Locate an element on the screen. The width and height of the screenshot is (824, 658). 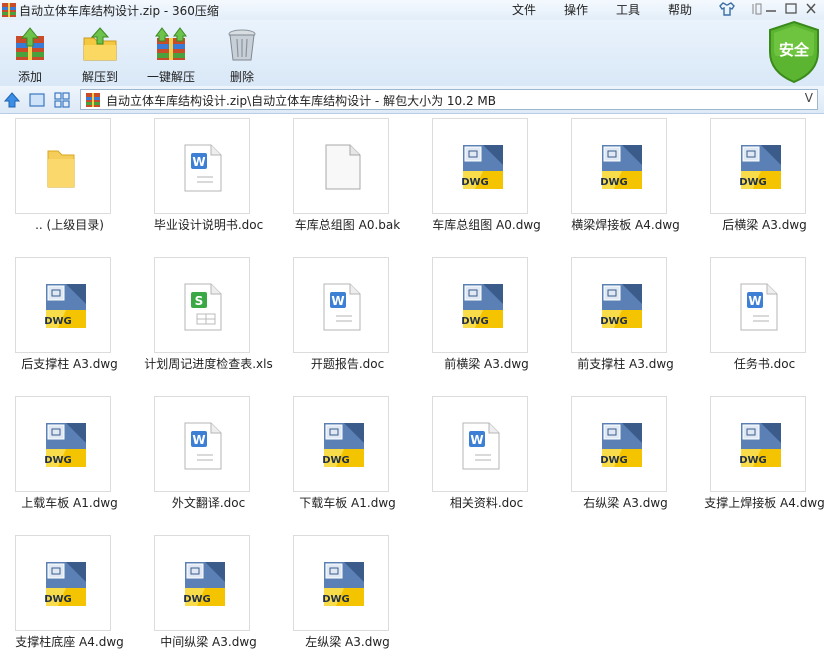
folder-icon is located at coordinates (63, 166).